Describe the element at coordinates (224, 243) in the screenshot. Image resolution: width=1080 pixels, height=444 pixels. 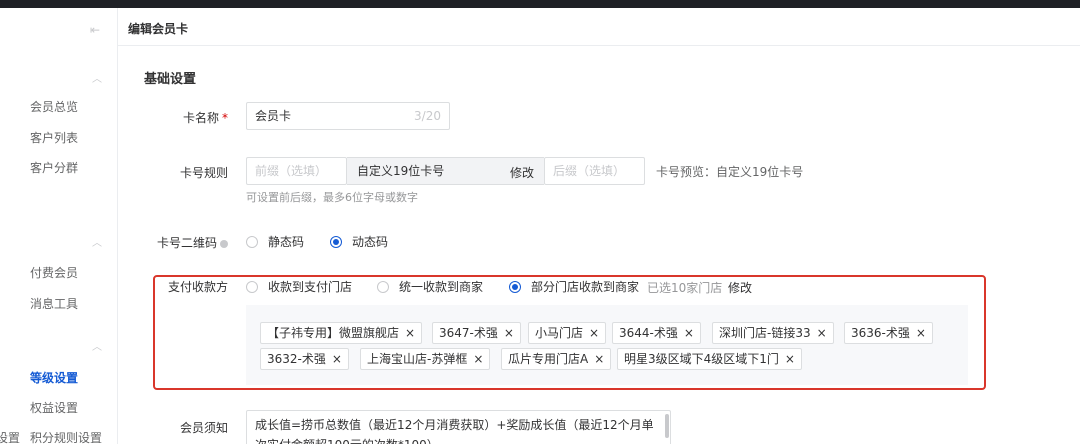
I see `info-icon` at that location.